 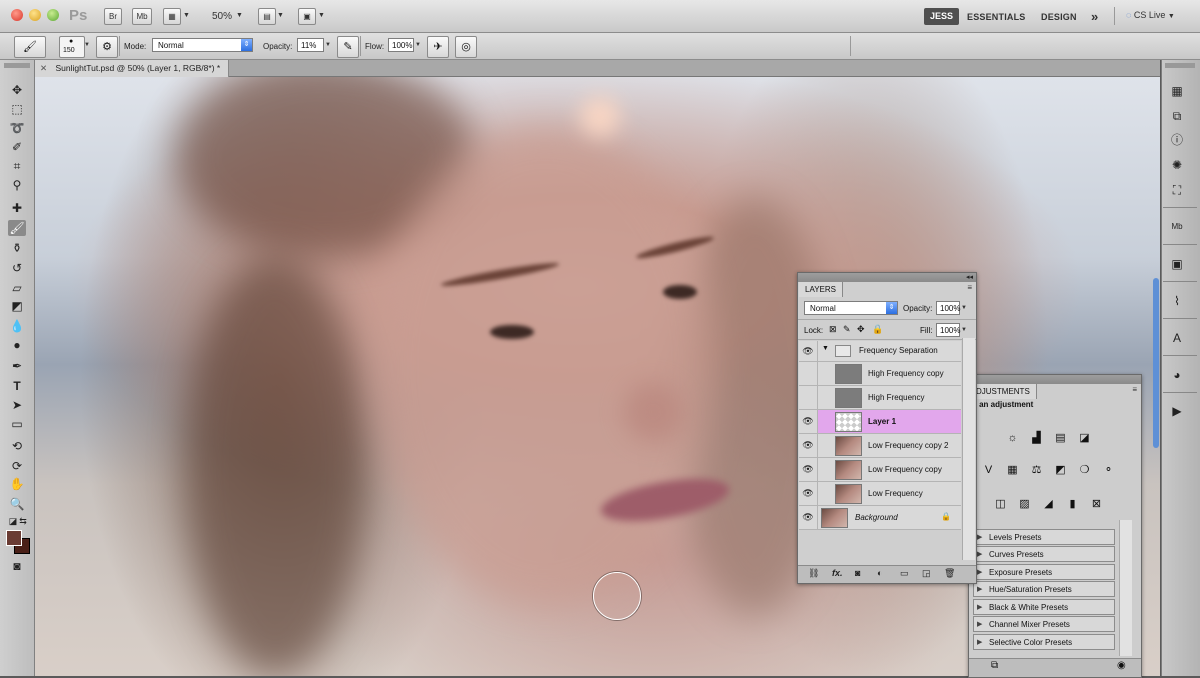 What do you see at coordinates (142, 16) in the screenshot?
I see `launch-minibridge-button: Mb` at bounding box center [142, 16].